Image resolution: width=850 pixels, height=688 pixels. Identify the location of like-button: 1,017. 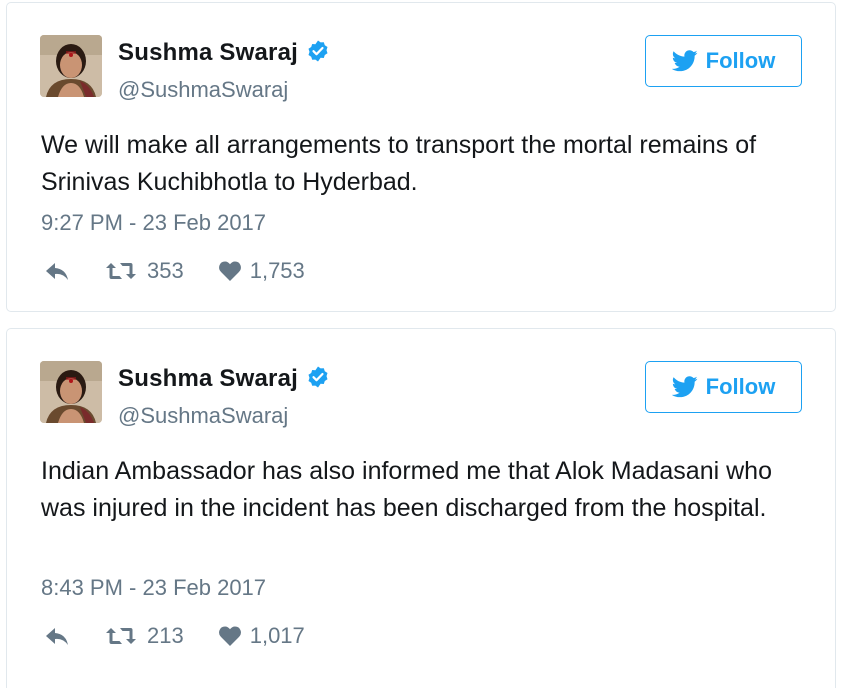
(261, 636).